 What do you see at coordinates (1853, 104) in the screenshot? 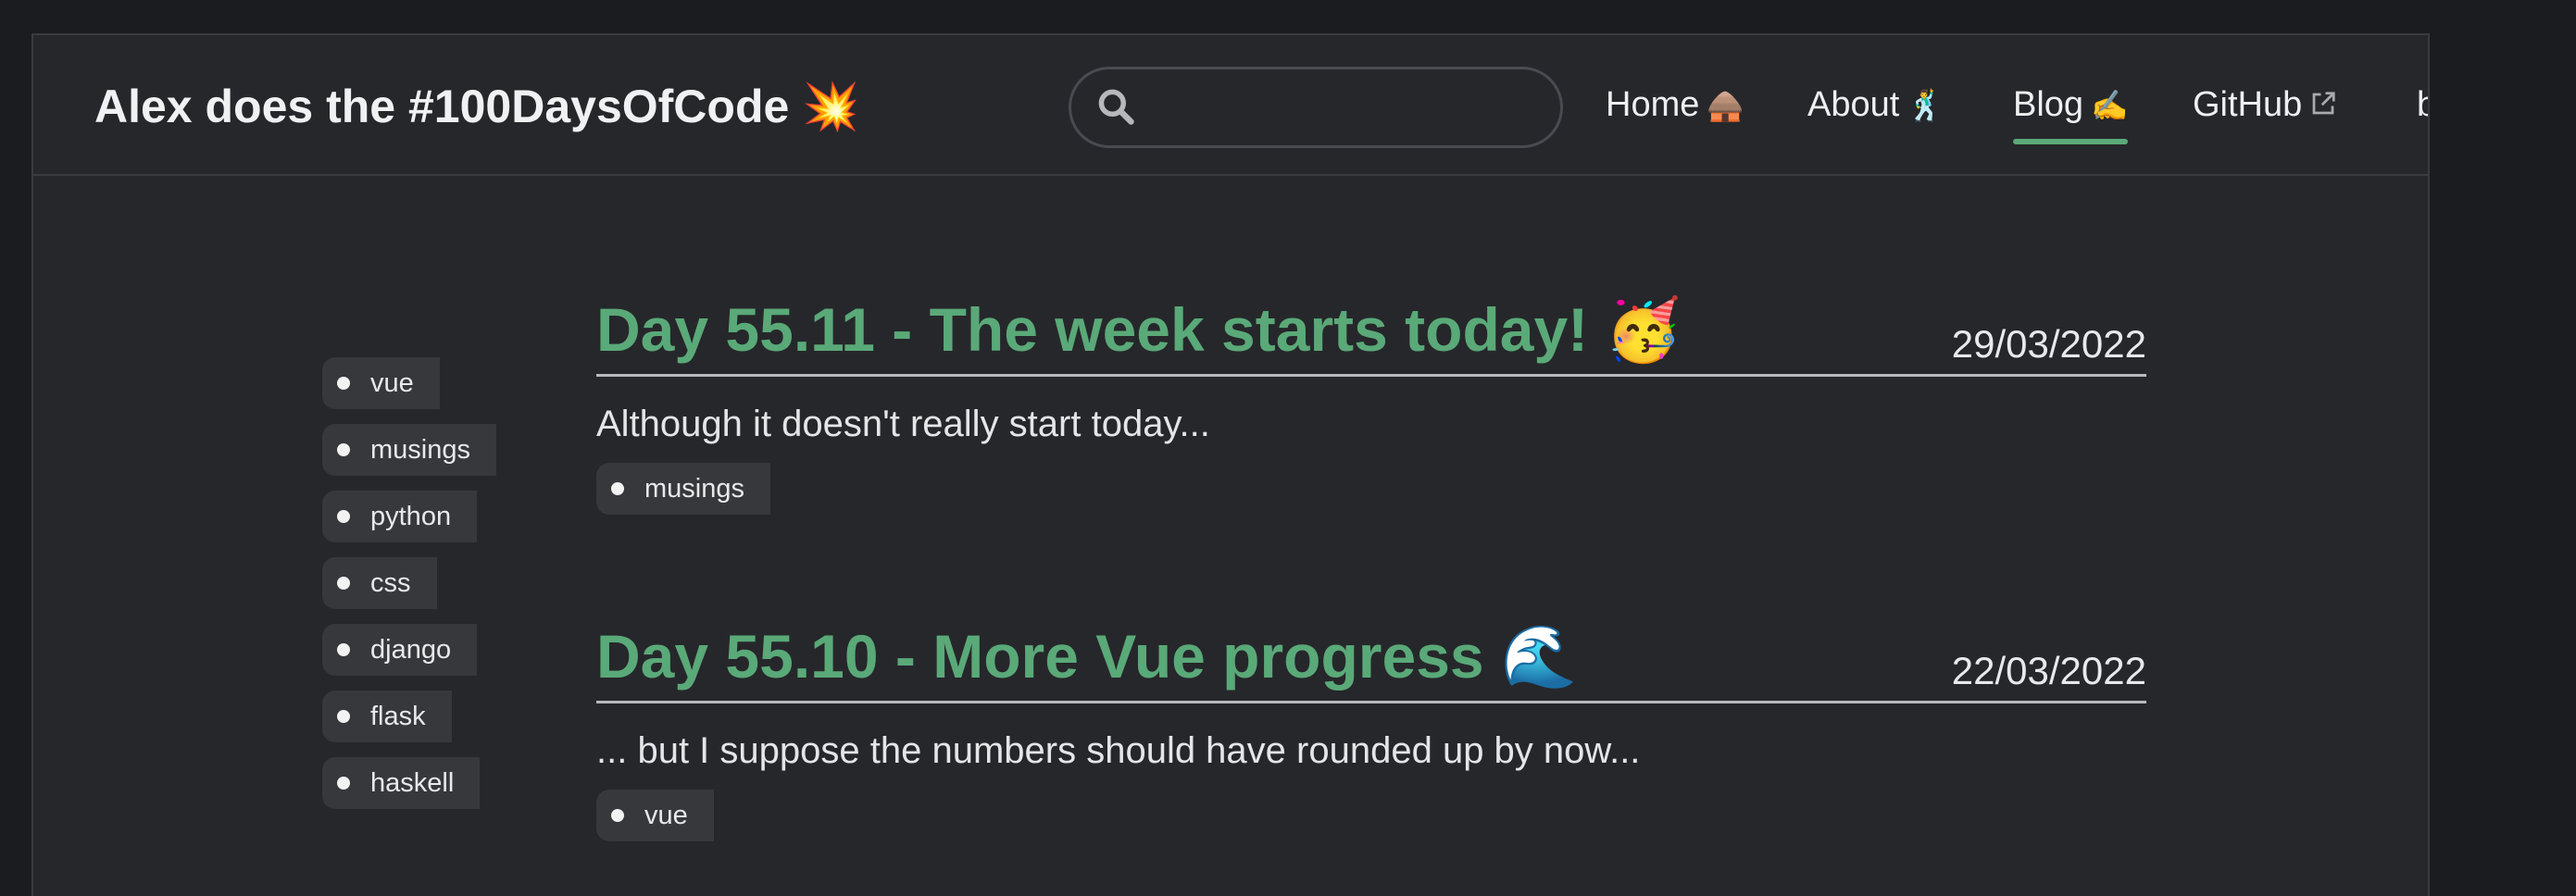
I see `nav-about-label: About` at bounding box center [1853, 104].